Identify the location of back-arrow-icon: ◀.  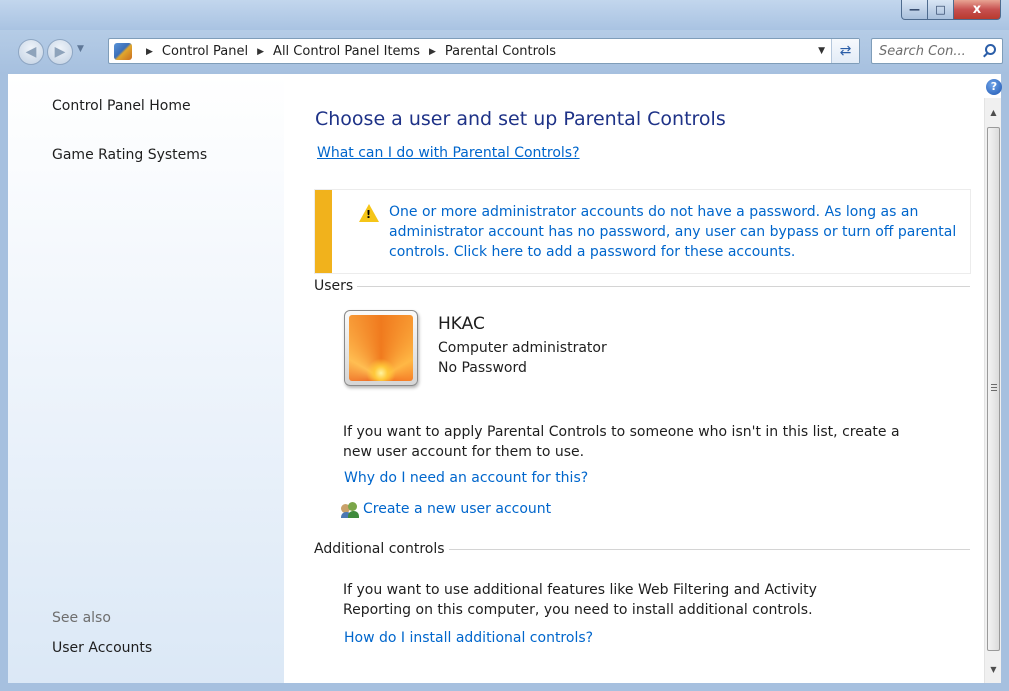
(31, 52).